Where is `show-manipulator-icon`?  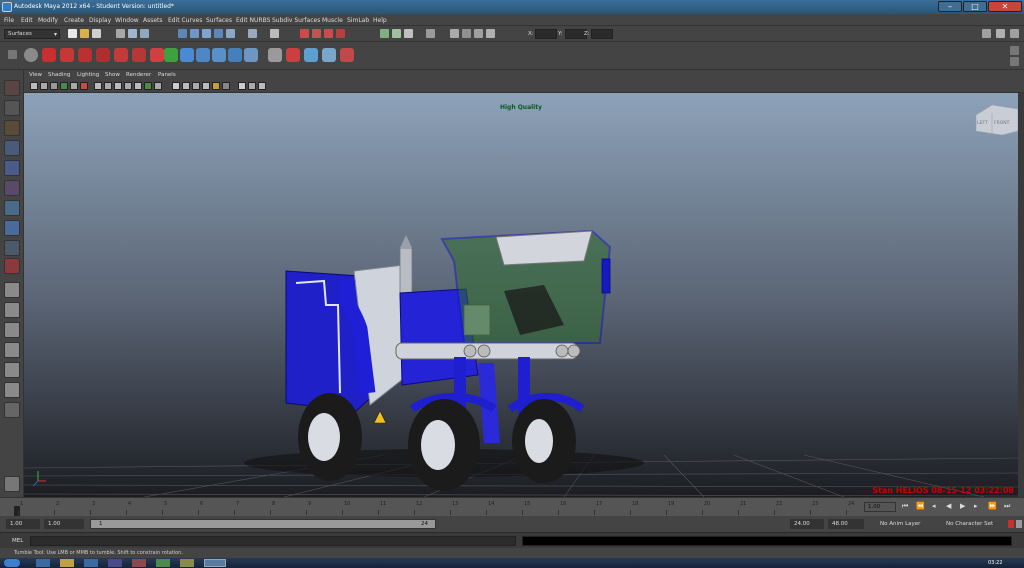
show-manipulator-icon is located at coordinates (12, 248).